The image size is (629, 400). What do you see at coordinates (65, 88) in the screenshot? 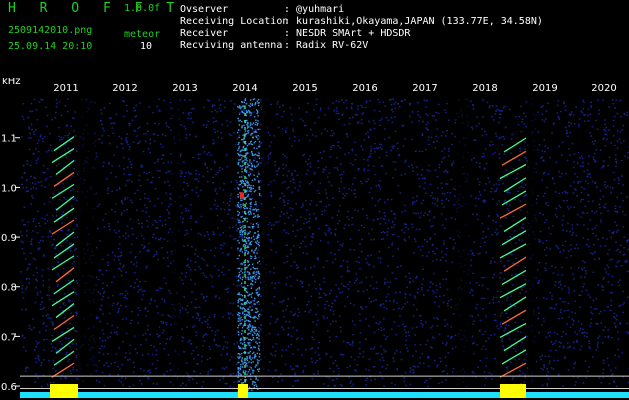
I see `x-tick-label: 2011` at bounding box center [65, 88].